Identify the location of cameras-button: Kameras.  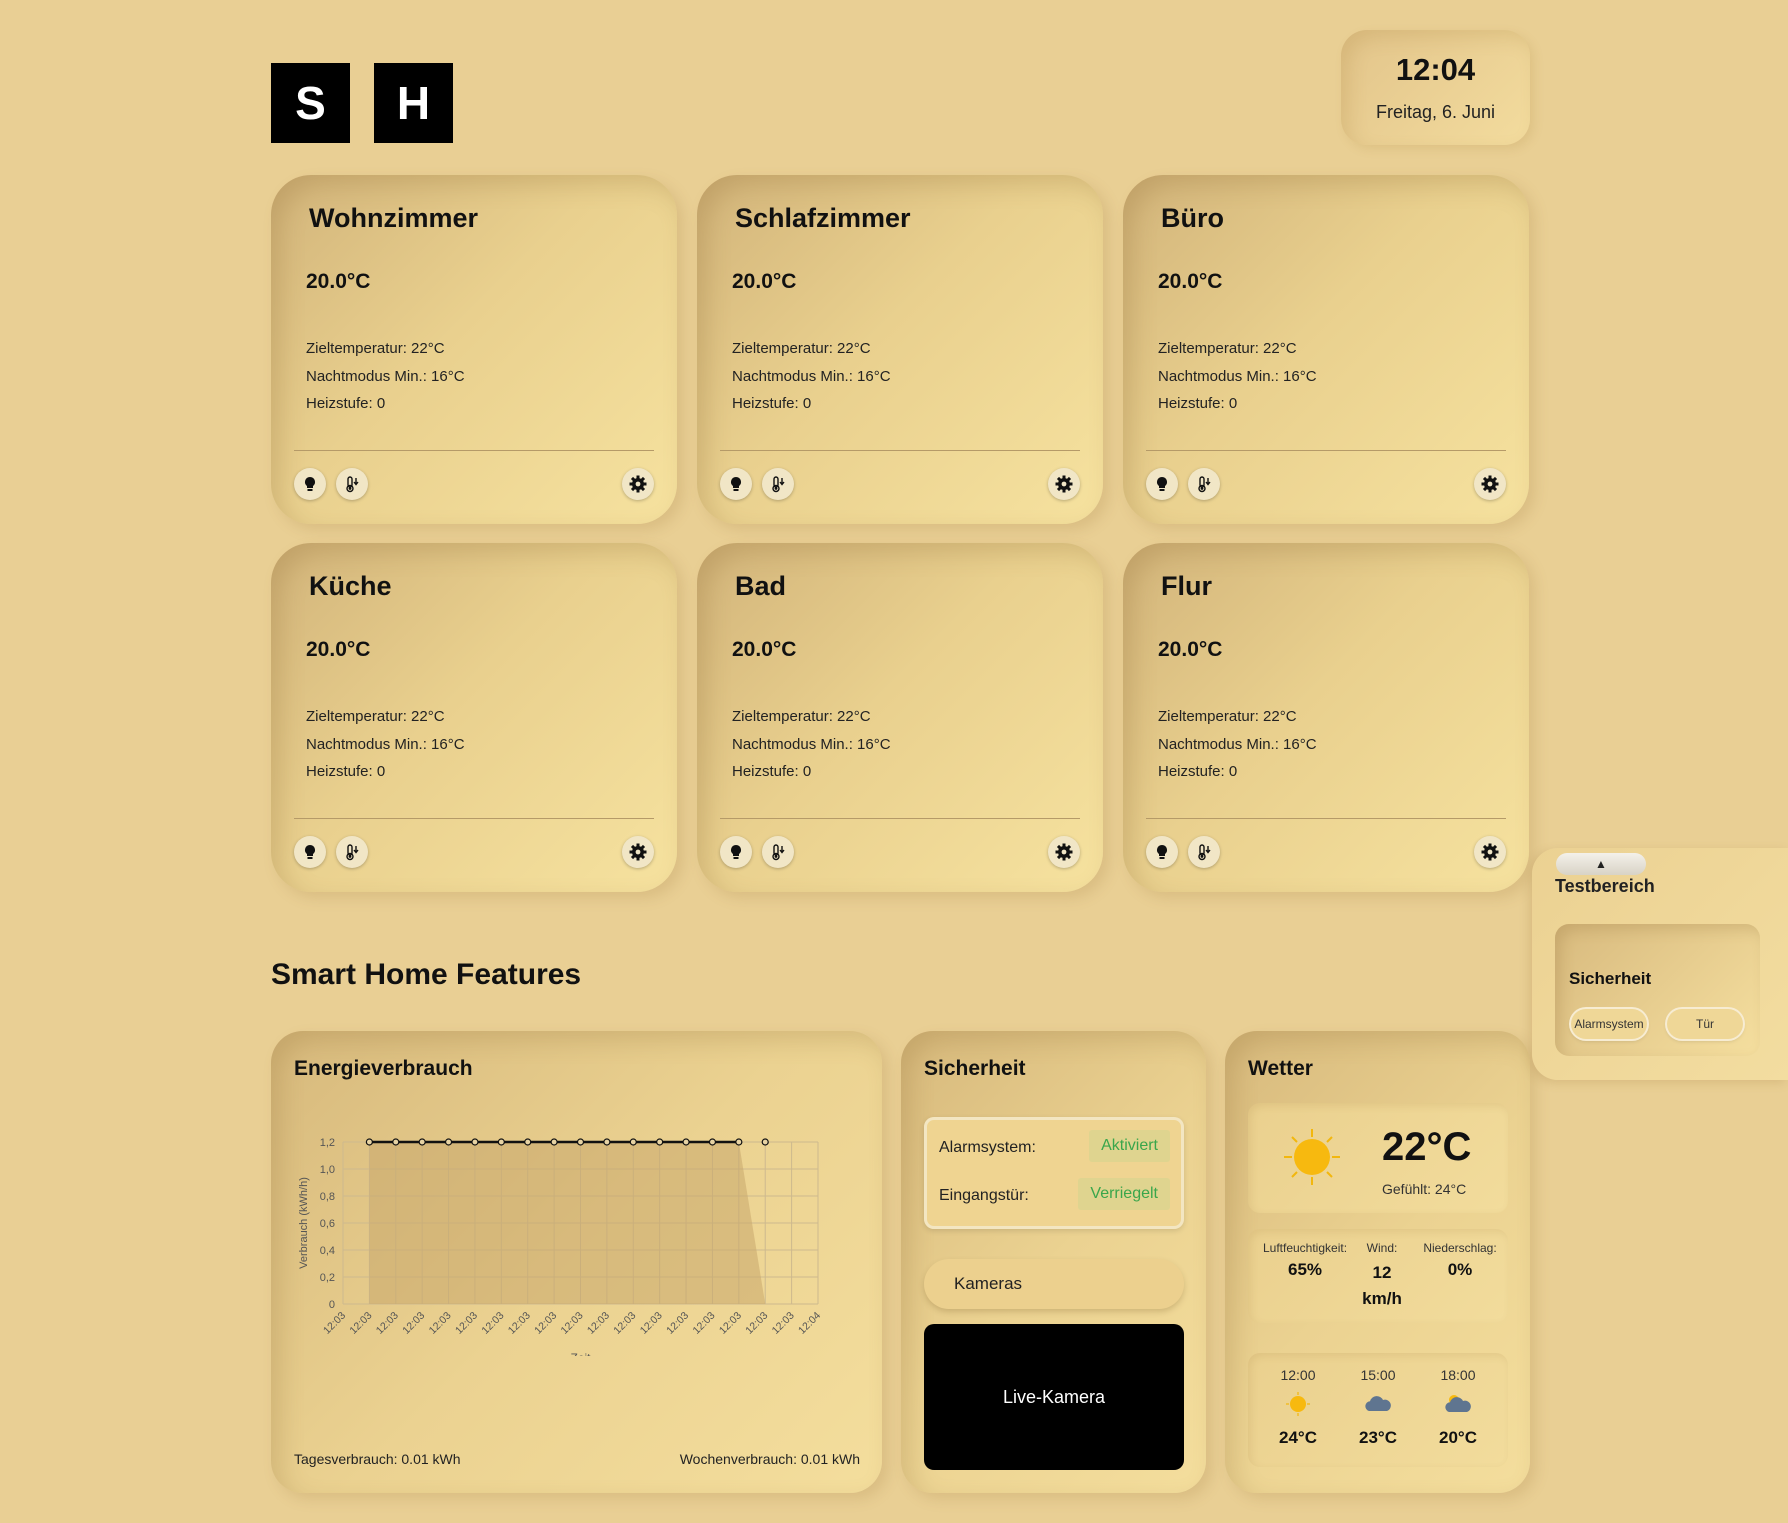
(1054, 1284).